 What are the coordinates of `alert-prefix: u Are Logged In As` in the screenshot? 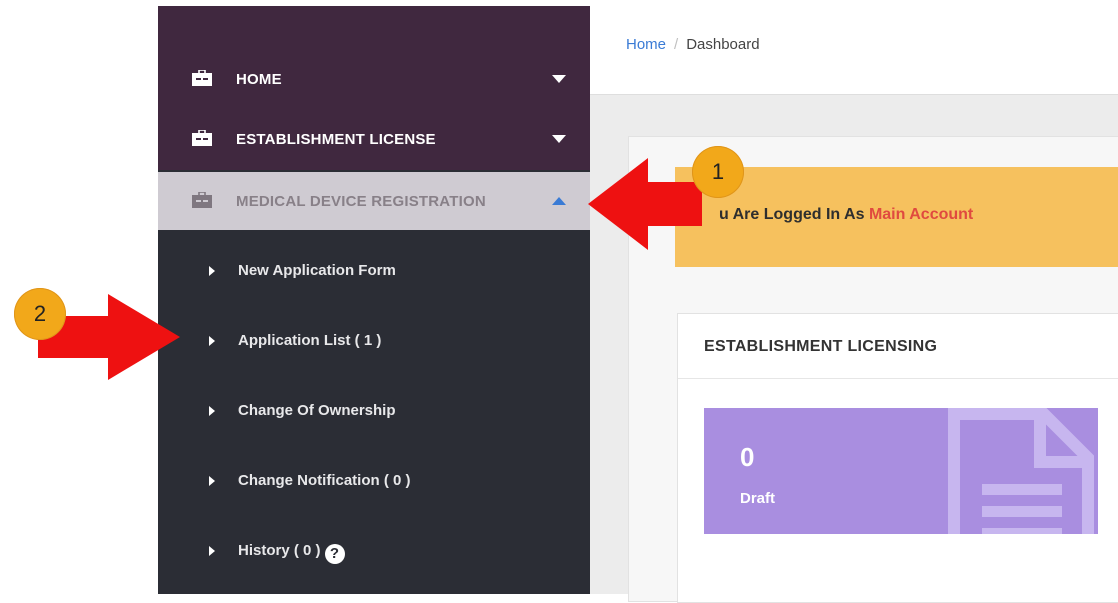 It's located at (792, 214).